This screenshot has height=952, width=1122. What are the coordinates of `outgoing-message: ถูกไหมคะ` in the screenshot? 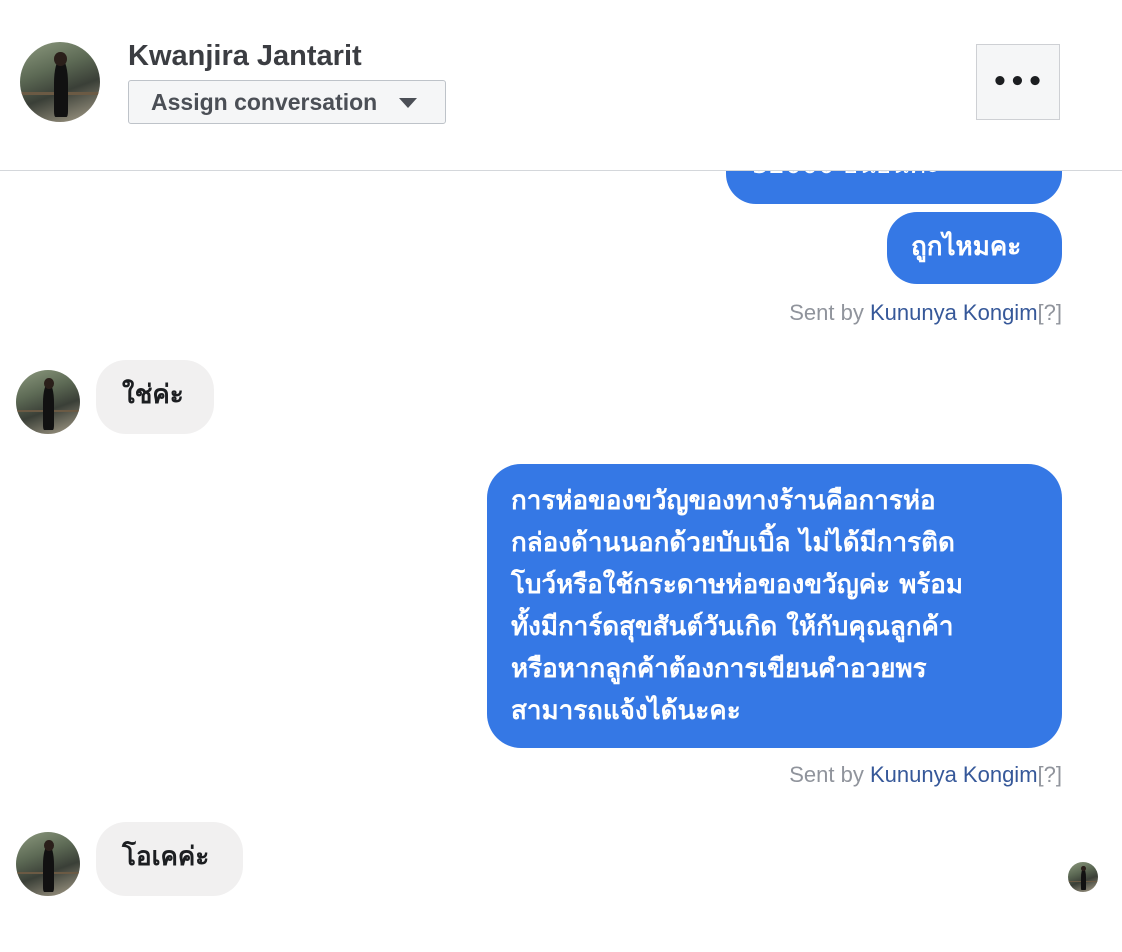 It's located at (974, 248).